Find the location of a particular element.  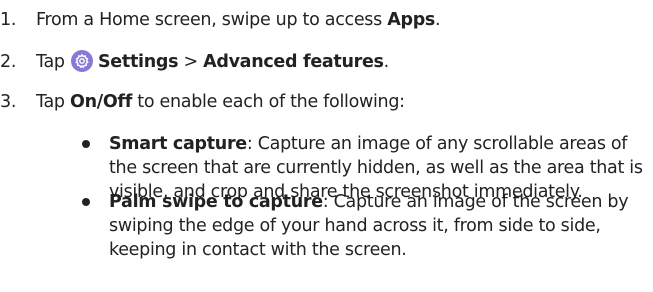

apps-label: Apps is located at coordinates (411, 20).